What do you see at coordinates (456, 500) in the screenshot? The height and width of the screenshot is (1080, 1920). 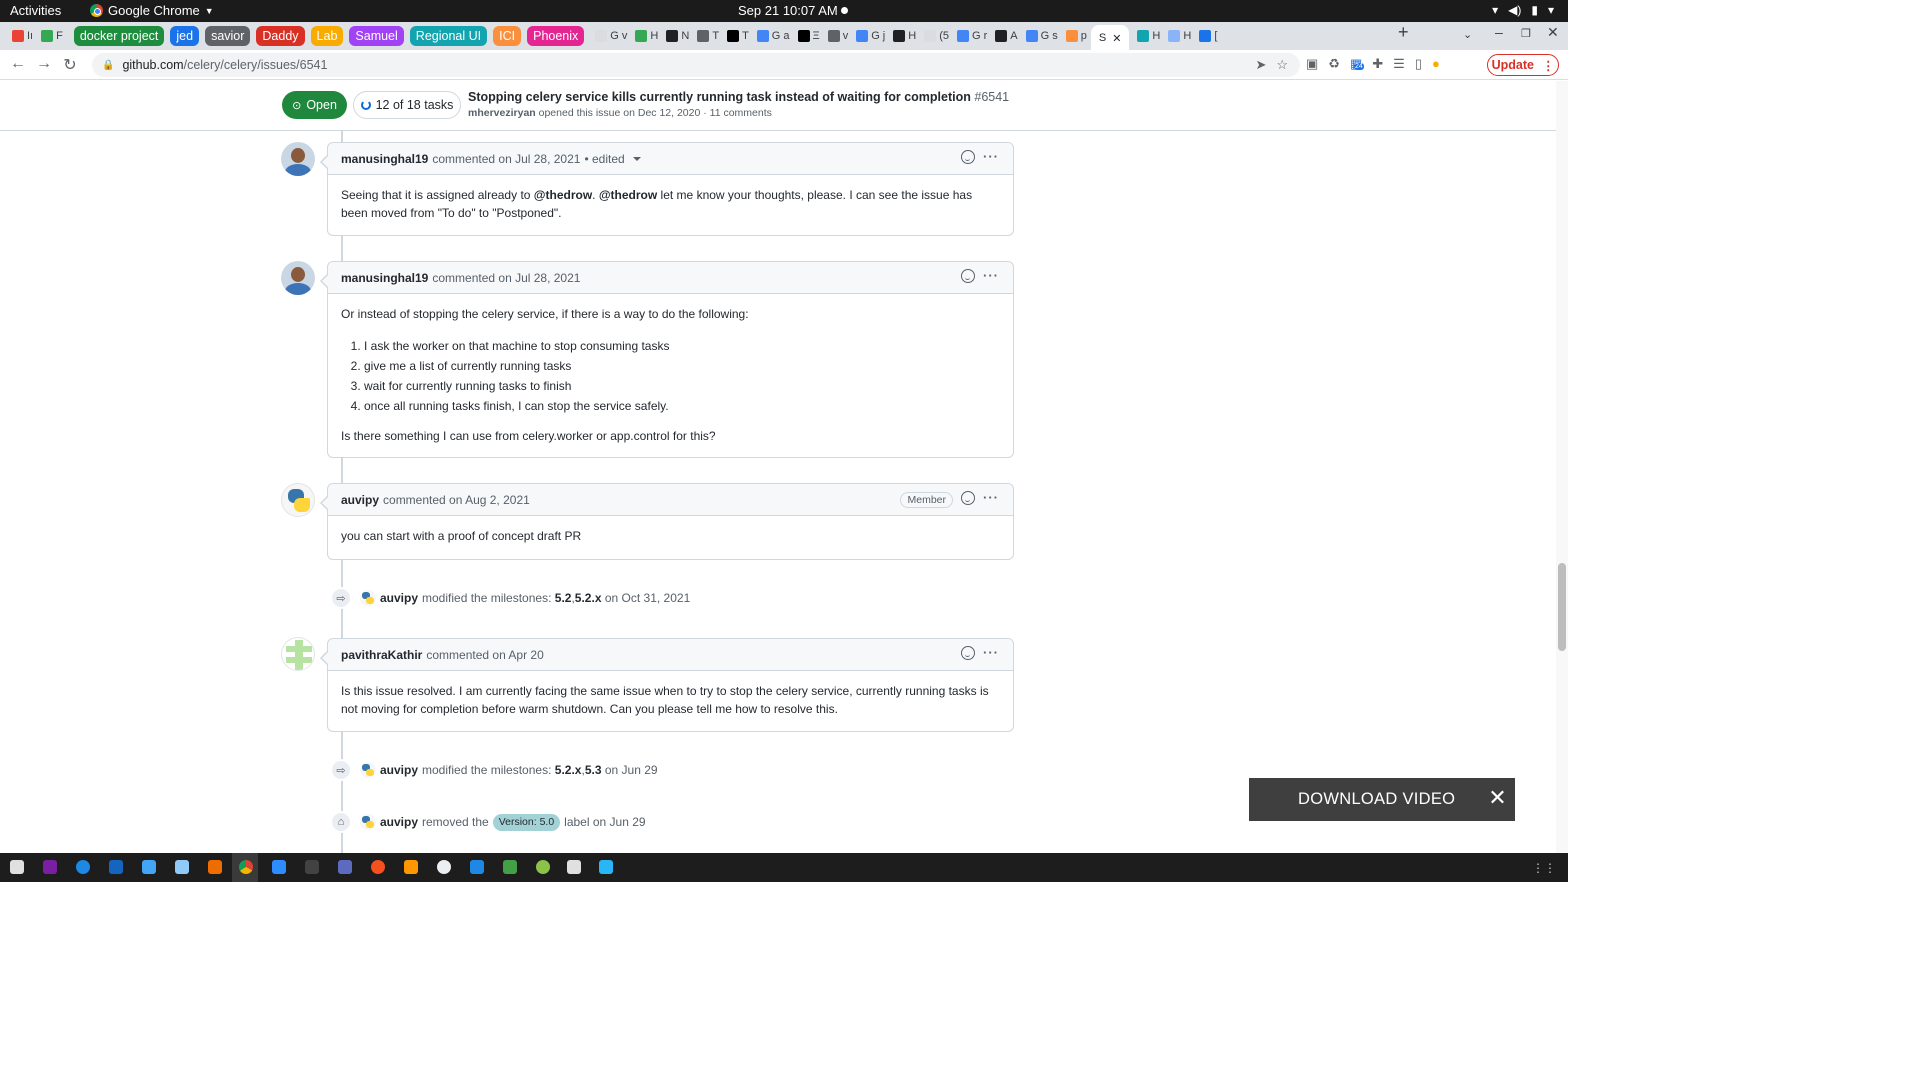 I see `comment-timestamp: commented on Aug 2, 2021` at bounding box center [456, 500].